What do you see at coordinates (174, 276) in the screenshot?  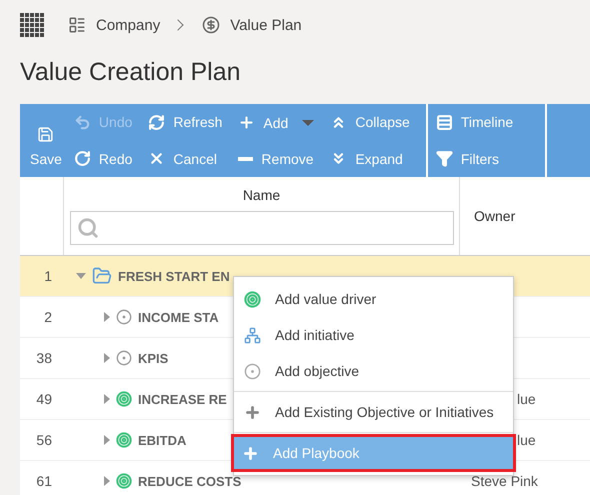 I see `item-name: FRESH START EN` at bounding box center [174, 276].